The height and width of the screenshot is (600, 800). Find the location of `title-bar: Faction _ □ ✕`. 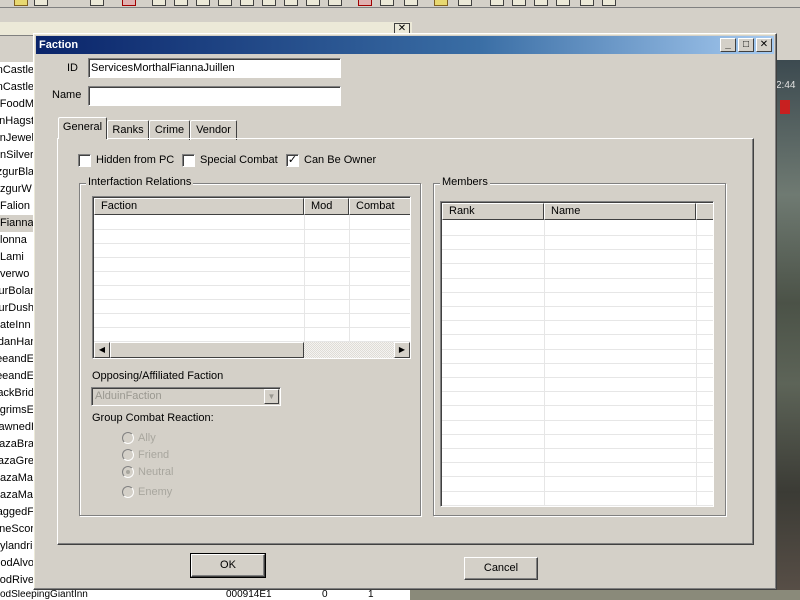

title-bar: Faction _ □ ✕ is located at coordinates (405, 45).